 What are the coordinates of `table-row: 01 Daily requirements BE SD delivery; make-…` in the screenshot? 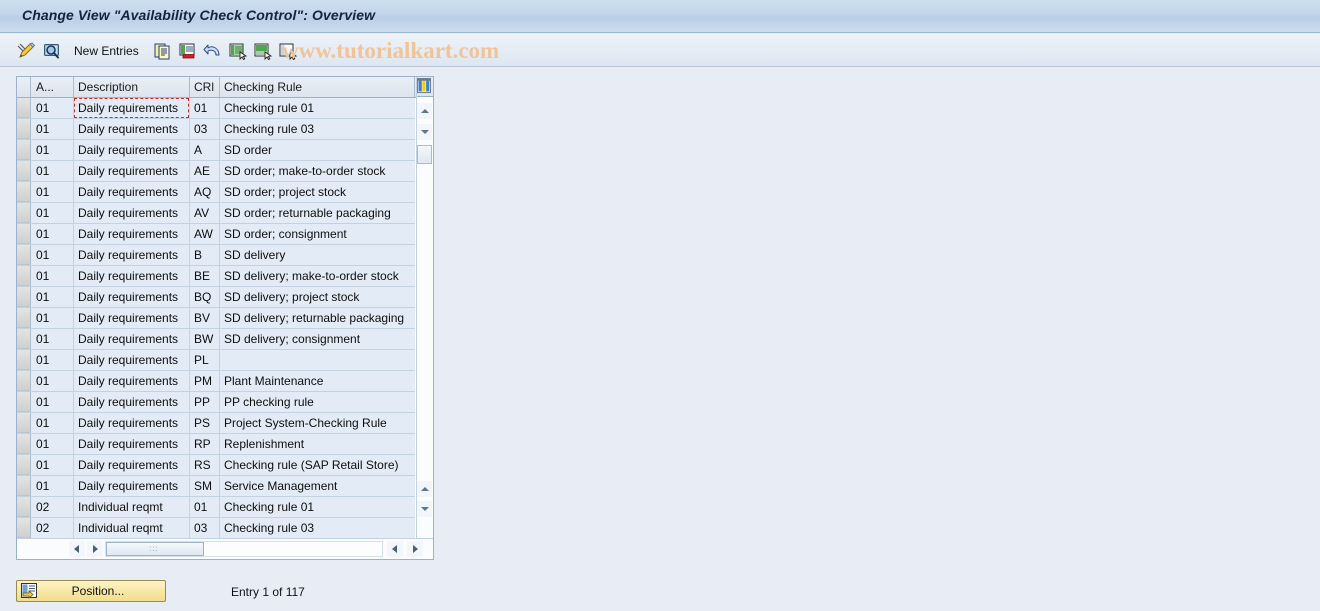 It's located at (216, 276).